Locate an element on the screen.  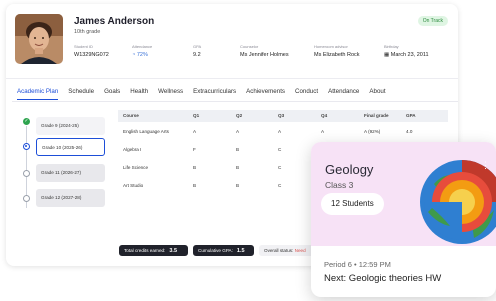
student-name: James Anderson is located at coordinates (114, 21).